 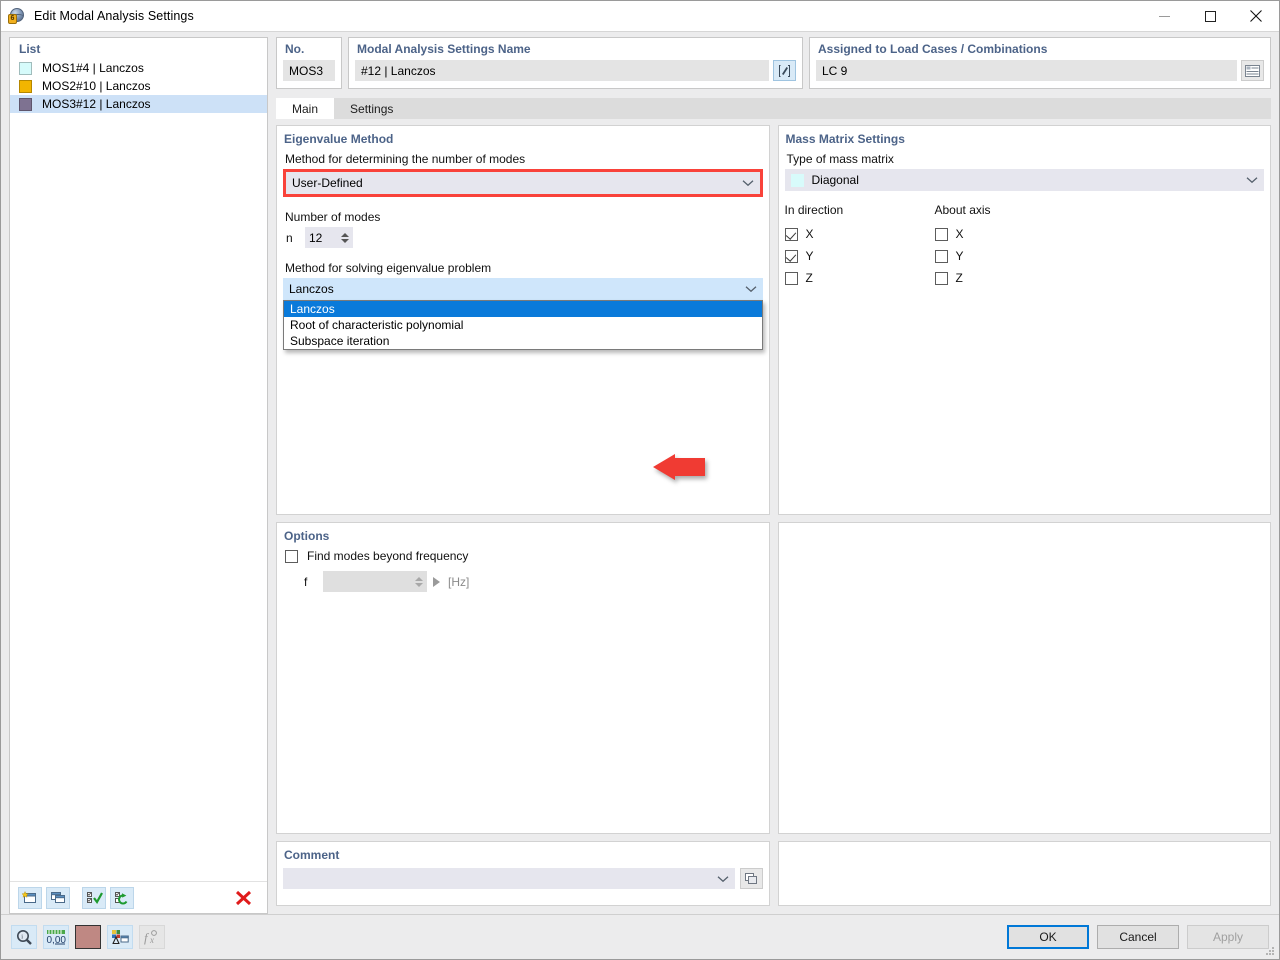 What do you see at coordinates (59, 104) in the screenshot?
I see `list-item-no: MOS3` at bounding box center [59, 104].